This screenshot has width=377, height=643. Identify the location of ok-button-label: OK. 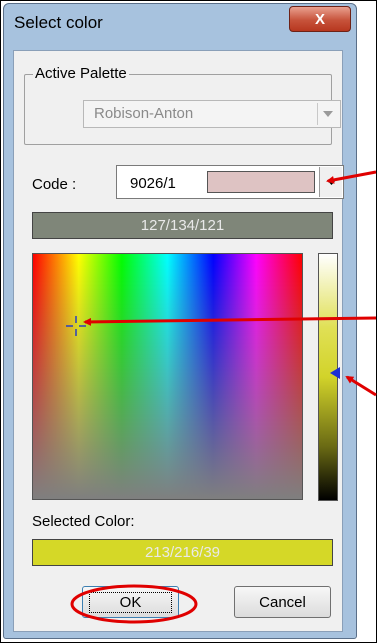
(130, 602).